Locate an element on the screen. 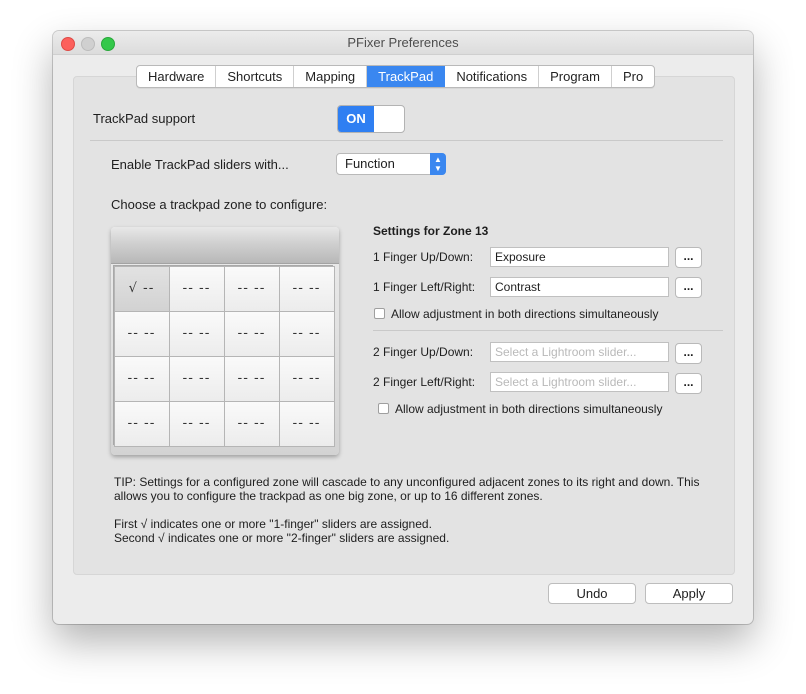  apply-button: Apply is located at coordinates (689, 593).